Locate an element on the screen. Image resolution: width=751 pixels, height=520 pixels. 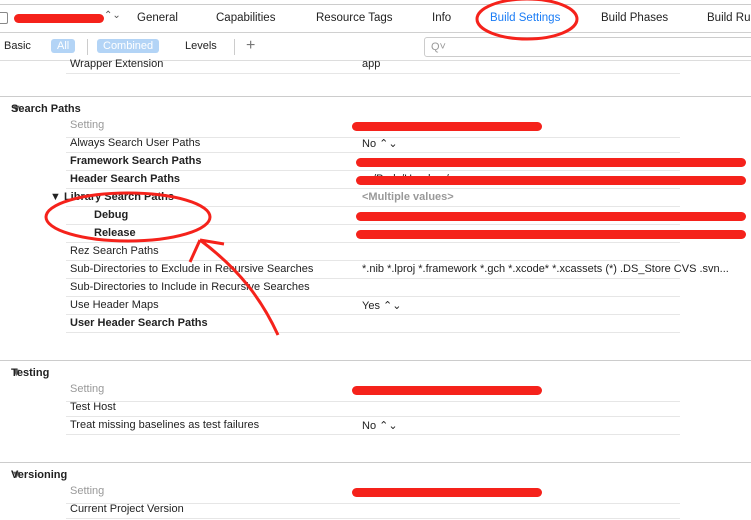
setting-label: Always Search User Paths is located at coordinates (135, 143).